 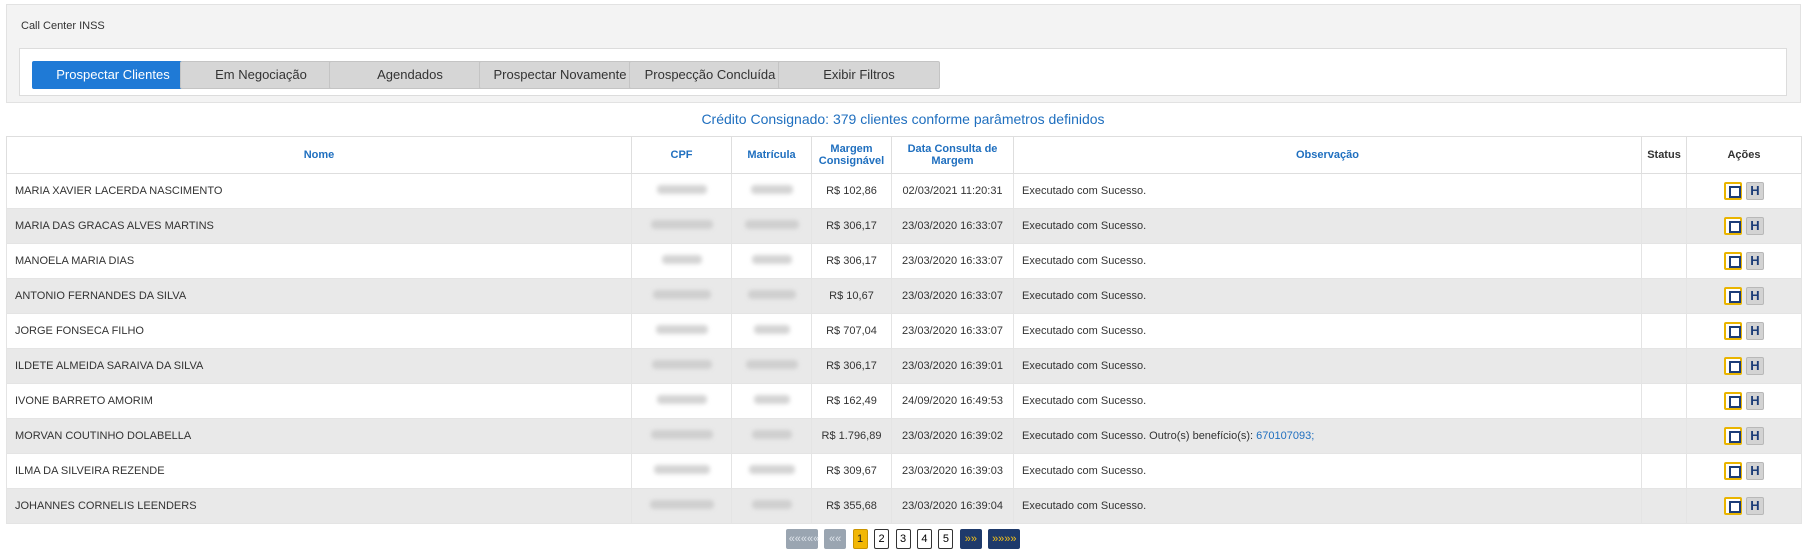 I want to click on pagination: ««««« «« 1 2 3 4 5 »» »»»», so click(x=903, y=539).